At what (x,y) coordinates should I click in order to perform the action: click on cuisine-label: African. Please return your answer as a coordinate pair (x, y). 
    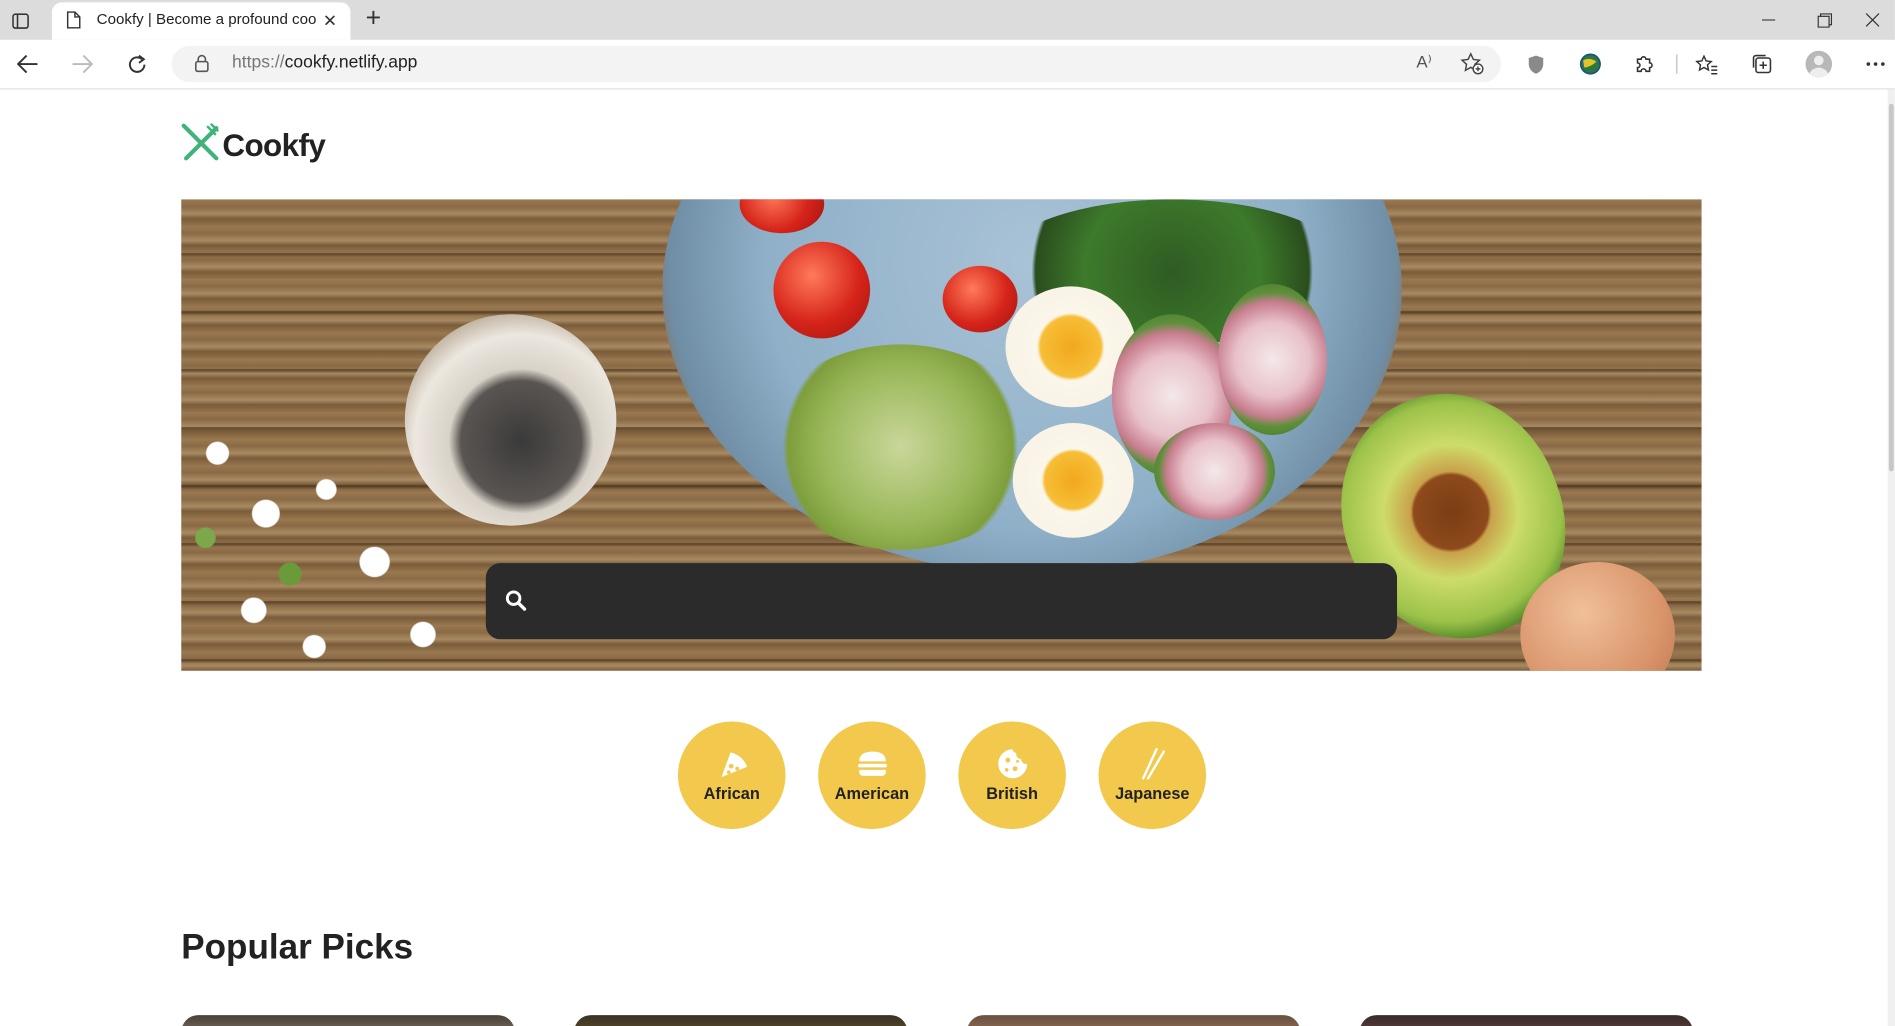
    Looking at the image, I should click on (731, 793).